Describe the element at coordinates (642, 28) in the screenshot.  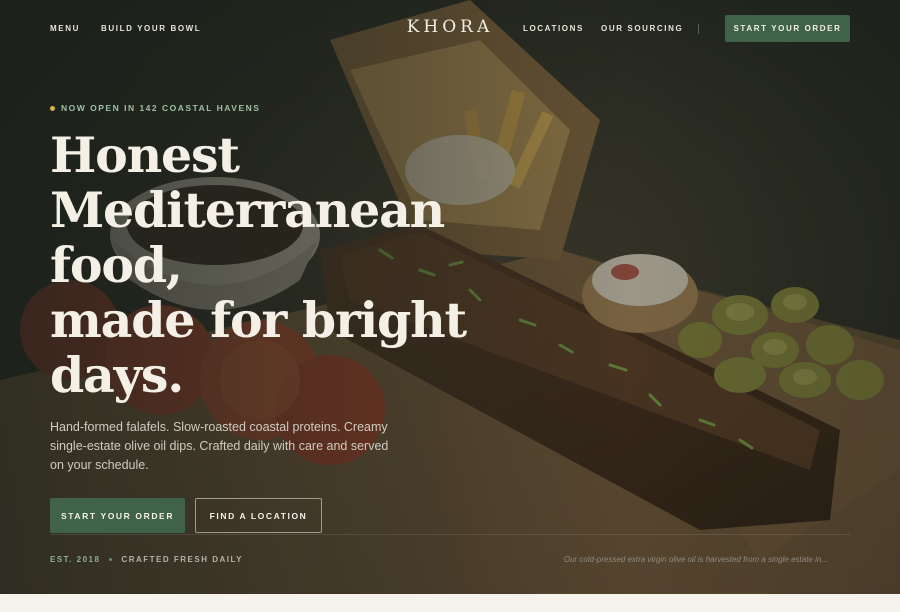
I see `nav-our-sourcing-link: OUR SOURCING` at that location.